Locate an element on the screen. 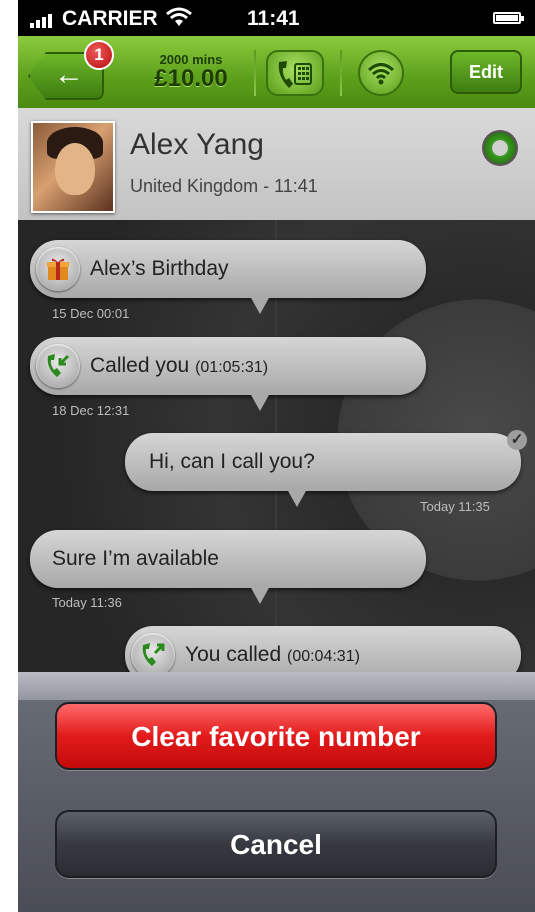  message-timestamp: 15 Dec 00:01 is located at coordinates (91, 313).